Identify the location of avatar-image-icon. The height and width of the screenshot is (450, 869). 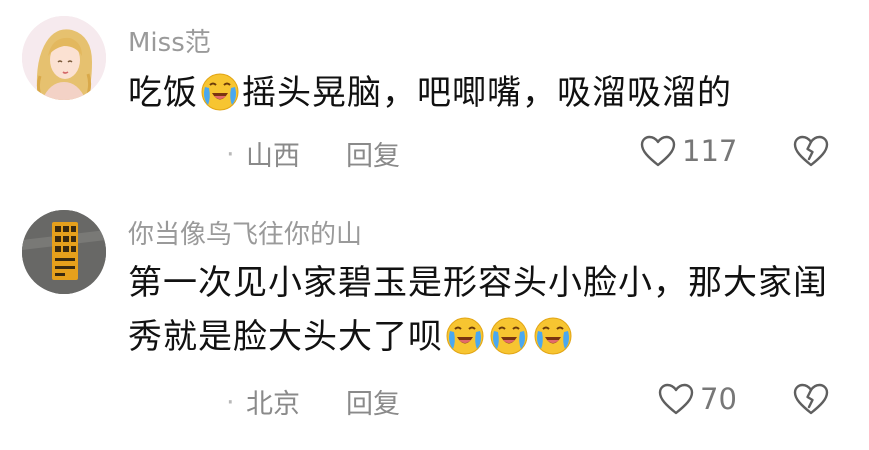
(64, 252).